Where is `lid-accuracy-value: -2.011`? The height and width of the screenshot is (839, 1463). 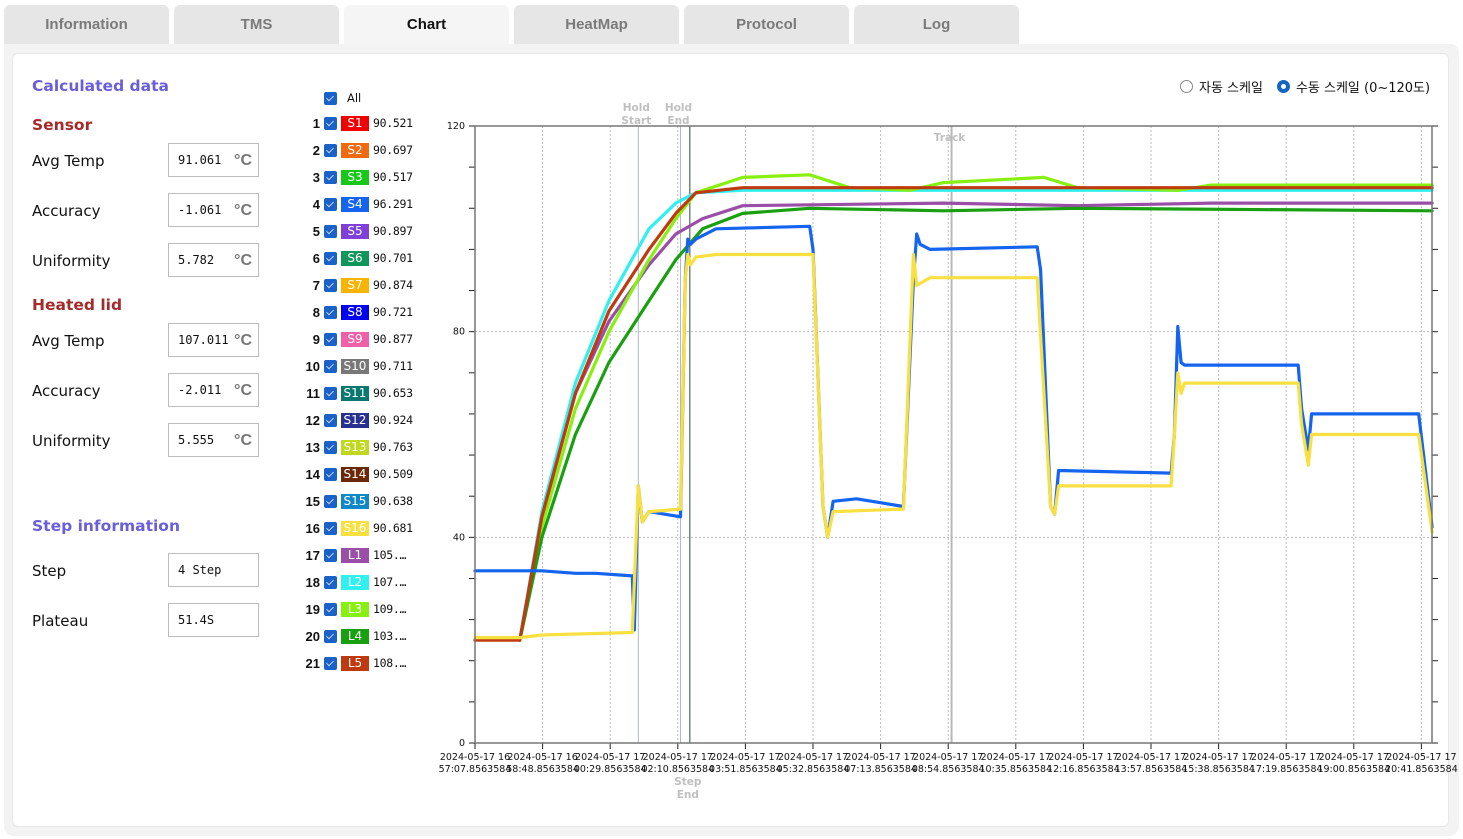
lid-accuracy-value: -2.011 is located at coordinates (200, 390).